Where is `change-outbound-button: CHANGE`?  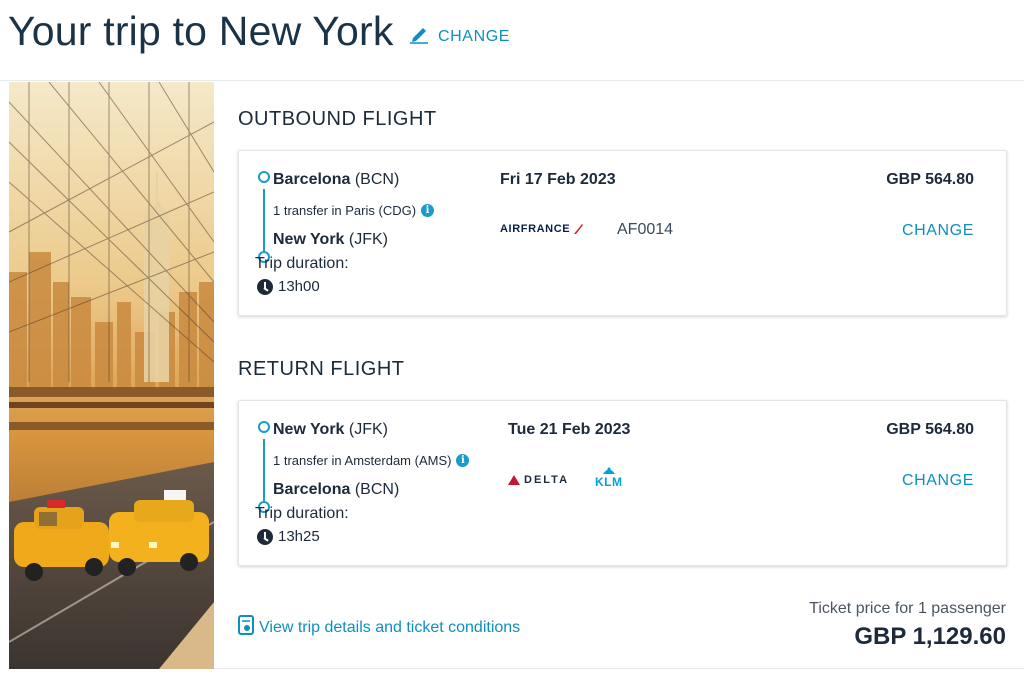
change-outbound-button: CHANGE is located at coordinates (938, 231).